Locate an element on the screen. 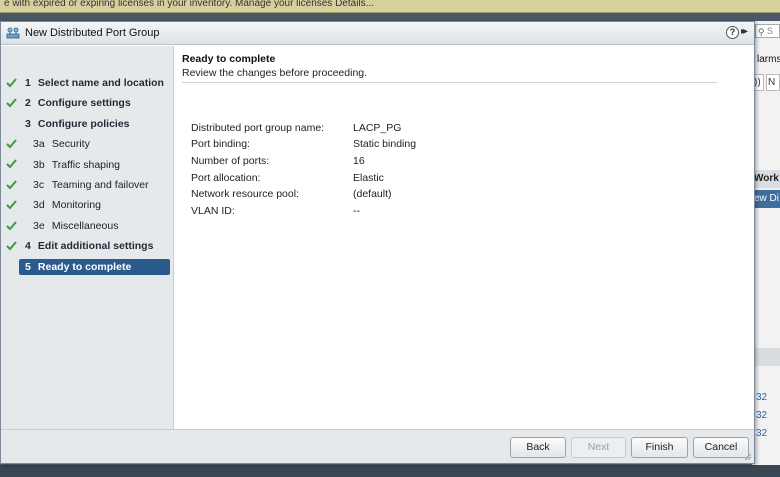  cancel-button: Cancel is located at coordinates (721, 447).